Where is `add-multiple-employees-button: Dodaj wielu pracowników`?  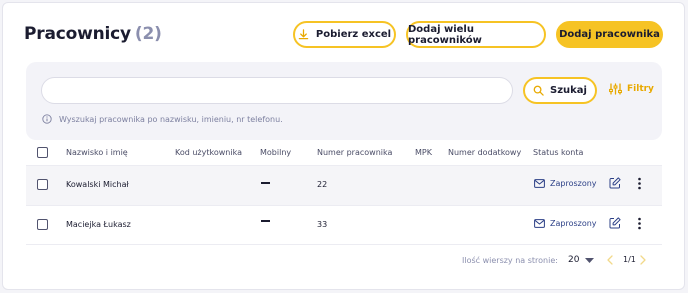
add-multiple-employees-button: Dodaj wielu pracowników is located at coordinates (476, 34).